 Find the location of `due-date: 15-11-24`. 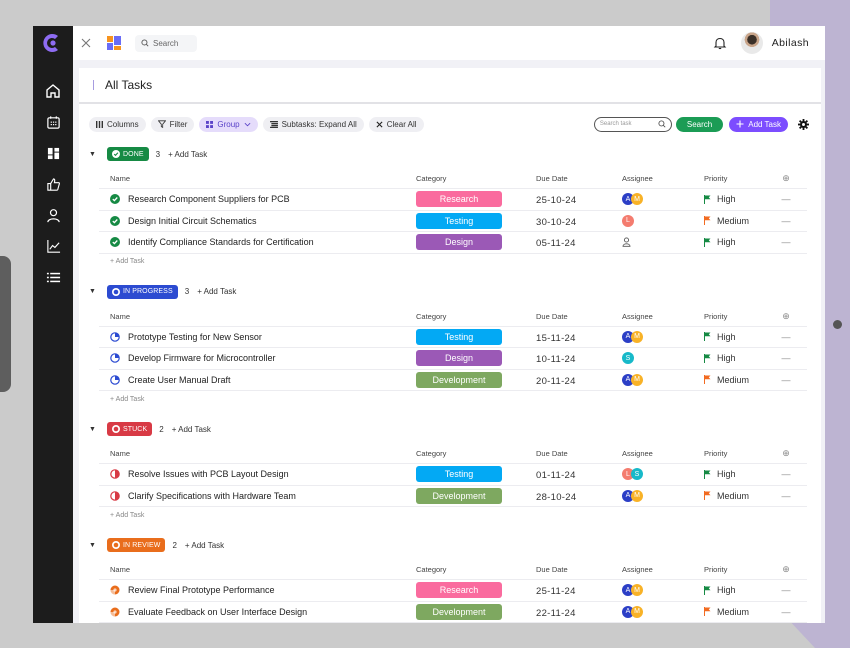

due-date: 15-11-24 is located at coordinates (556, 338).